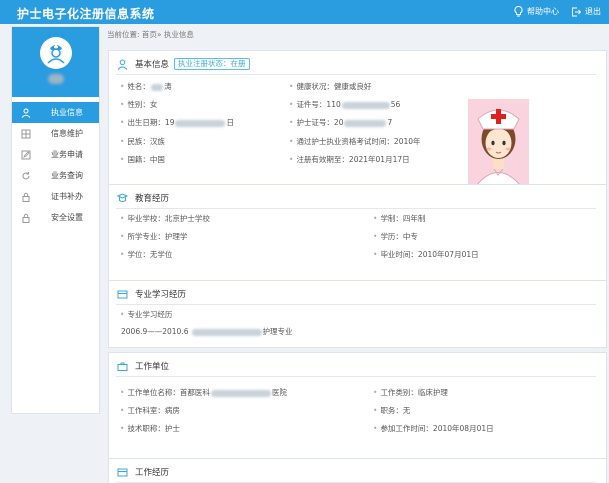 Image resolution: width=609 pixels, height=483 pixels. I want to click on sidebar: 执业信息 信息维护 业务申请 业务查询 证书补办 安全设置, so click(55, 220).